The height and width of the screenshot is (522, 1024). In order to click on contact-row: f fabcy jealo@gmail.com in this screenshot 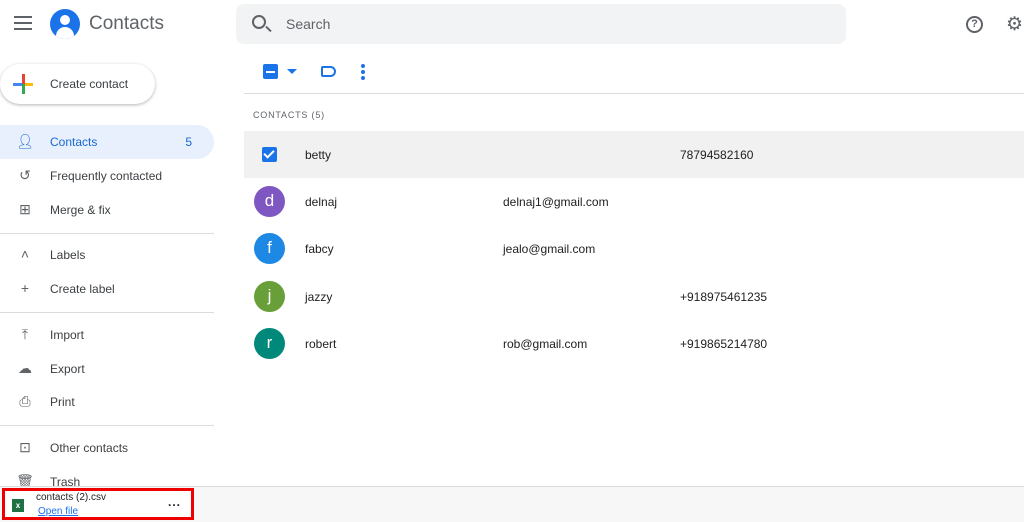, I will do `click(634, 248)`.